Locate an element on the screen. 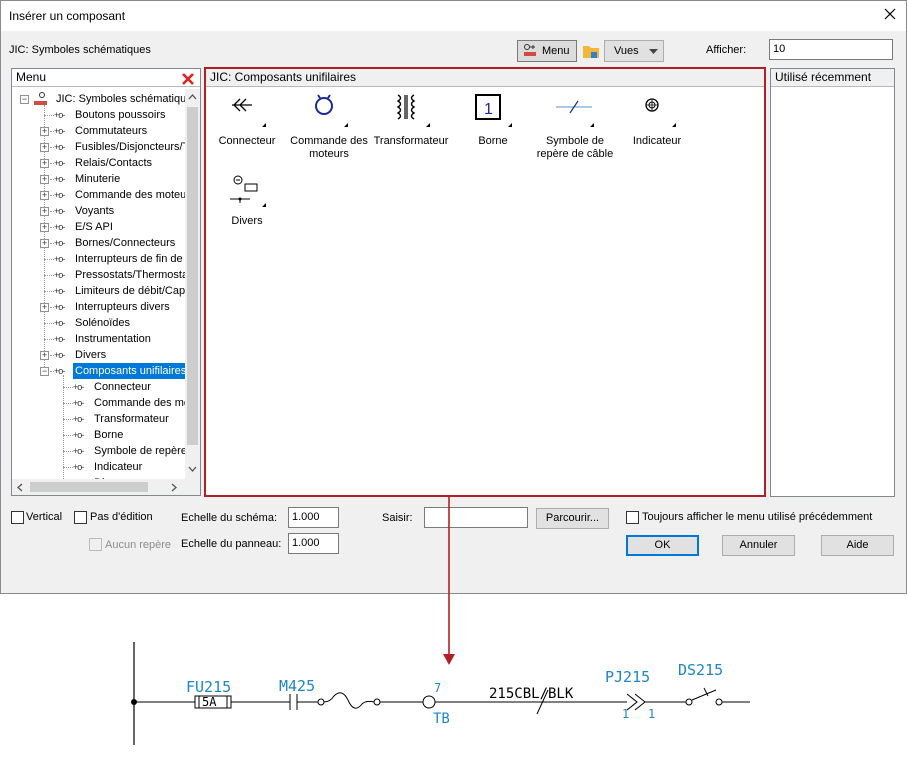 The width and height of the screenshot is (907, 768). callout-arrow is located at coordinates (449, 580).